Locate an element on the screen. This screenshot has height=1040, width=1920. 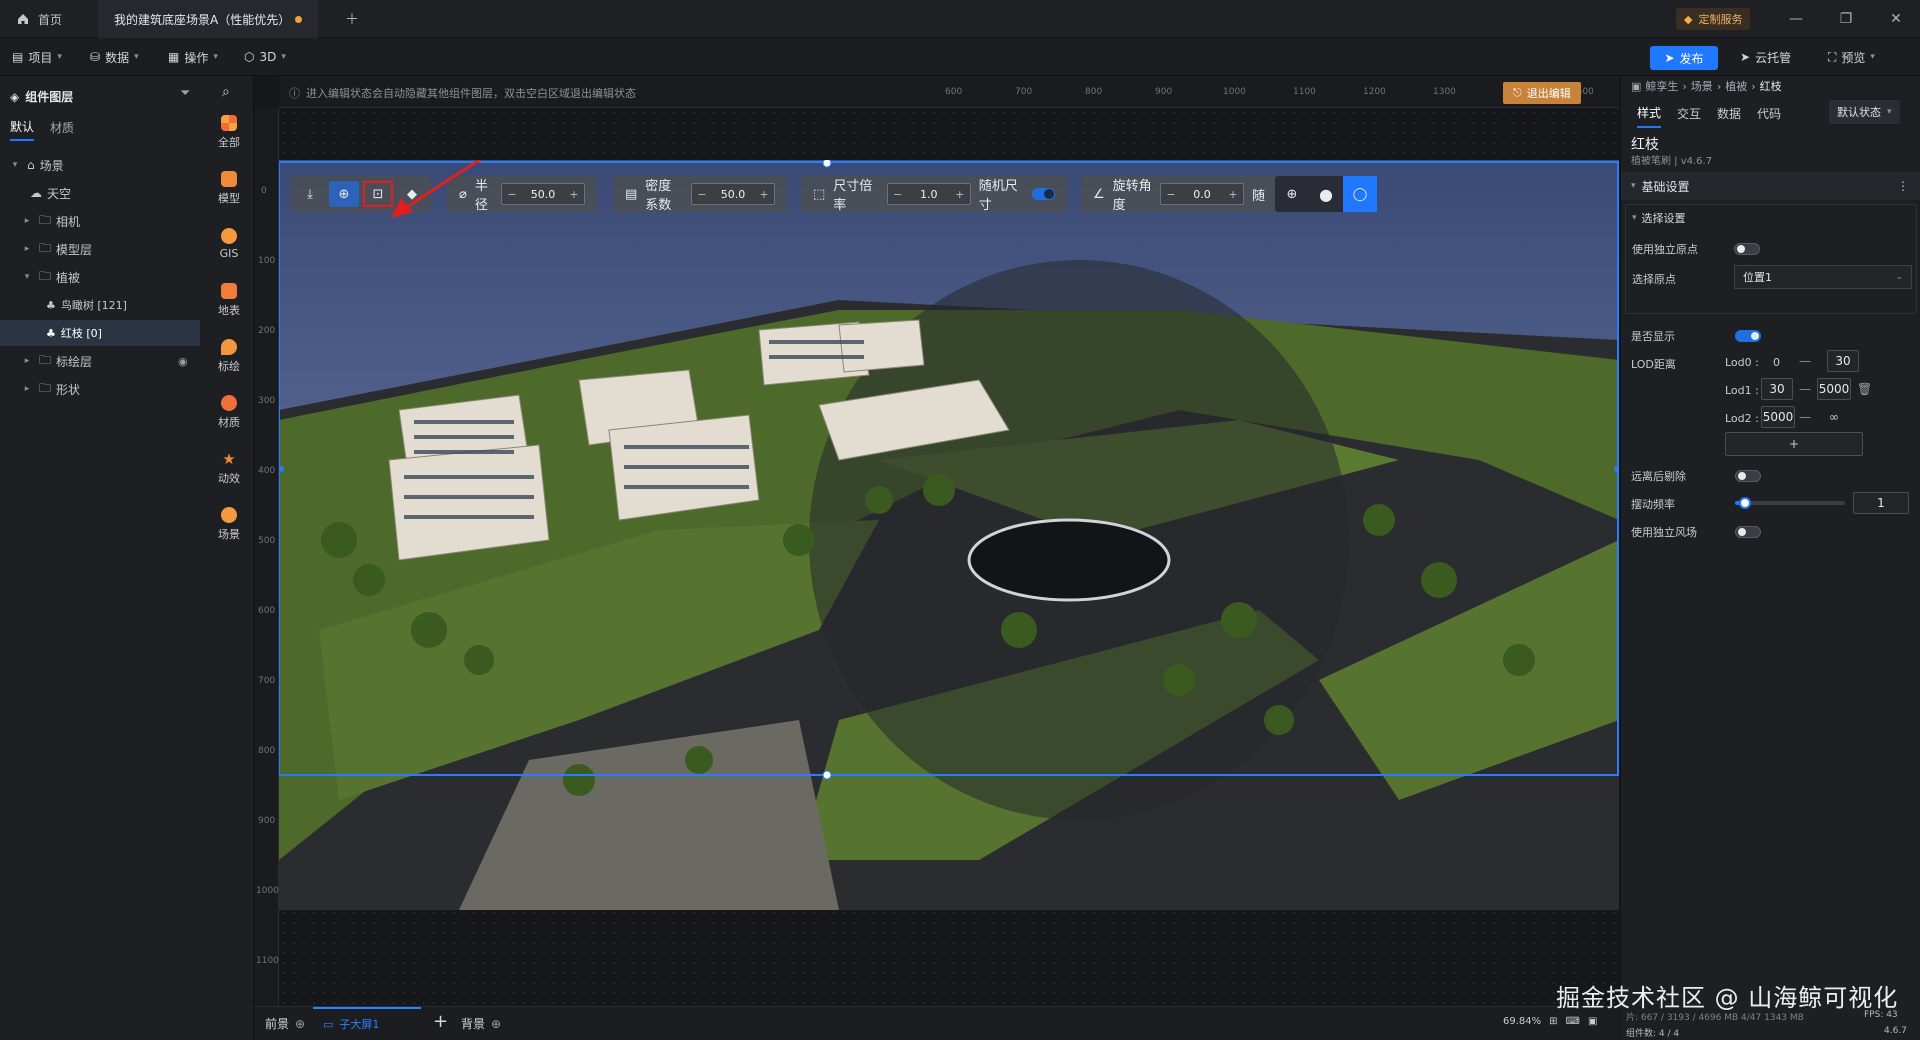
size-value: 1.0 is located at coordinates (929, 194).